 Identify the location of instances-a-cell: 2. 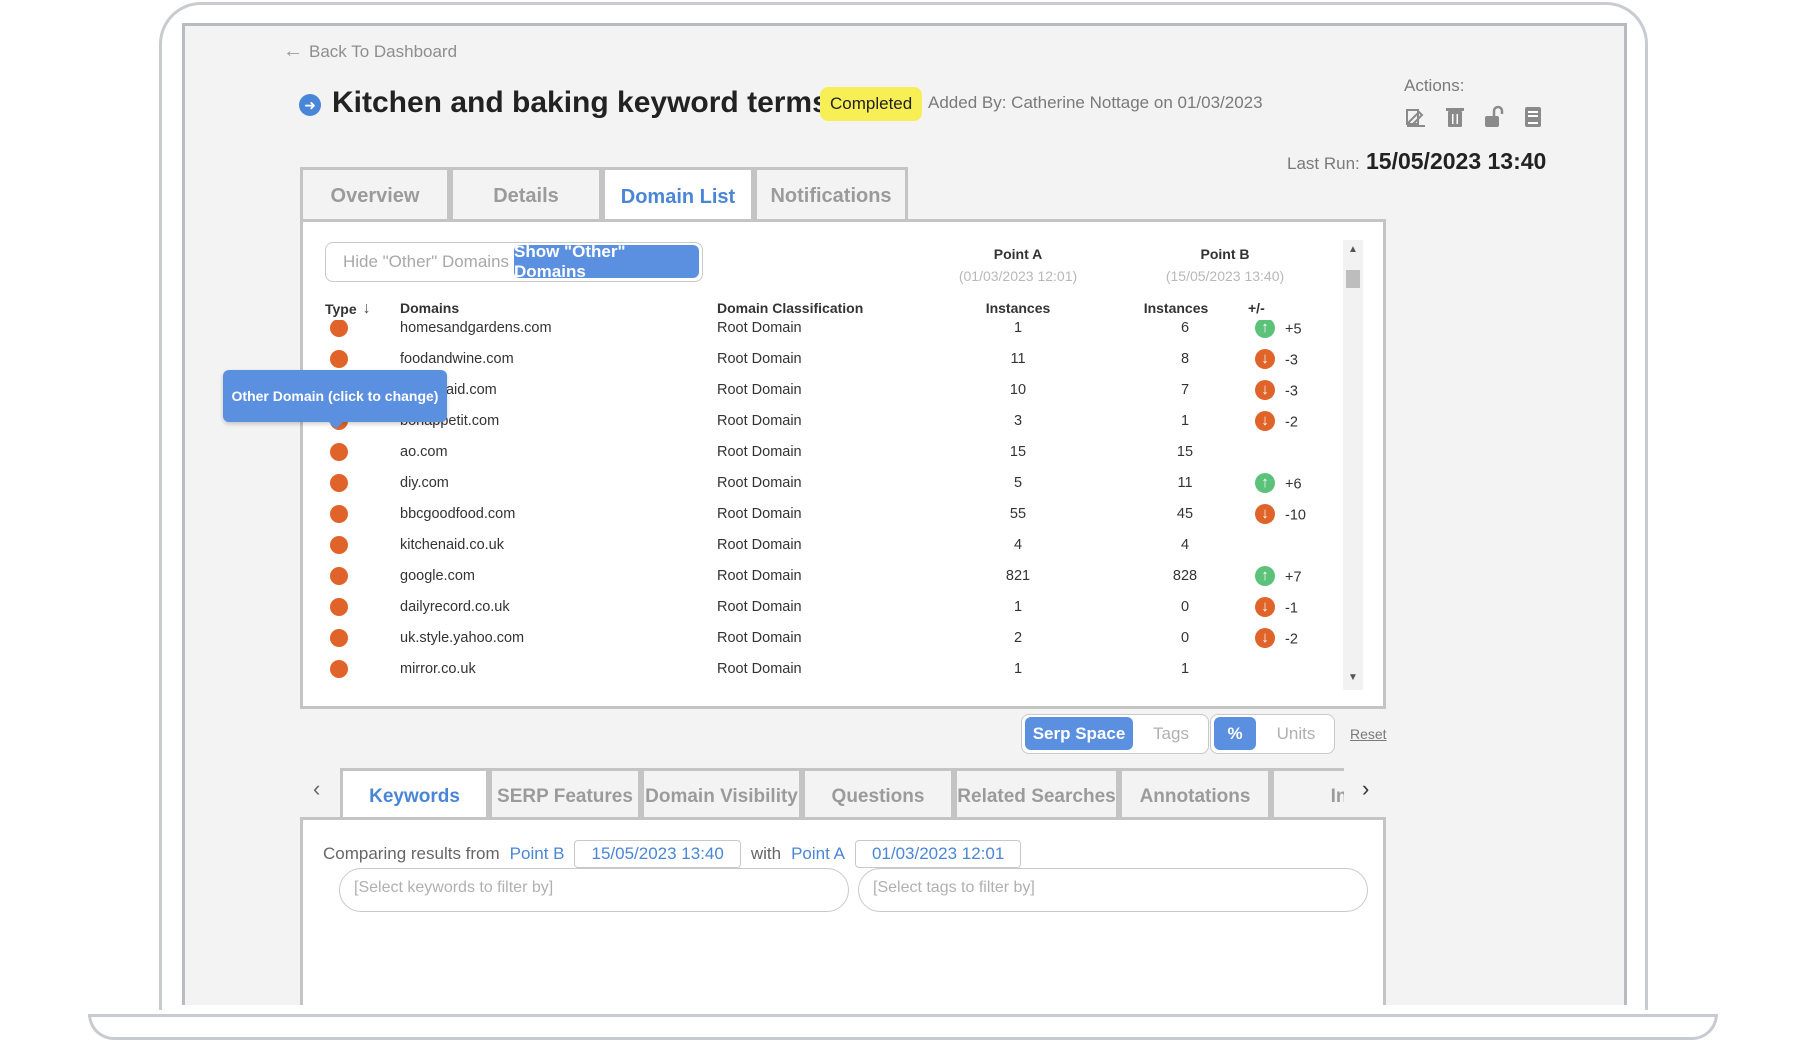
(1018, 637).